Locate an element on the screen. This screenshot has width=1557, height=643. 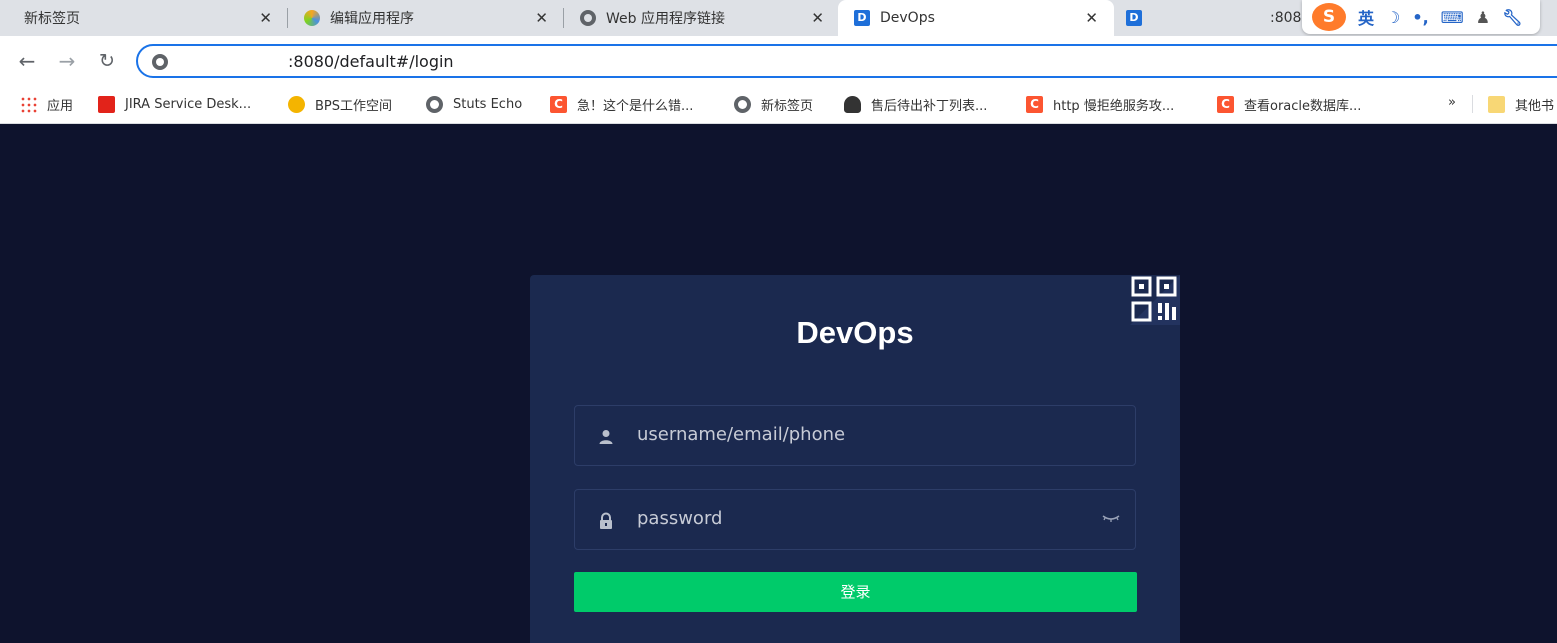
user-icon: ♟ is located at coordinates (1483, 17).